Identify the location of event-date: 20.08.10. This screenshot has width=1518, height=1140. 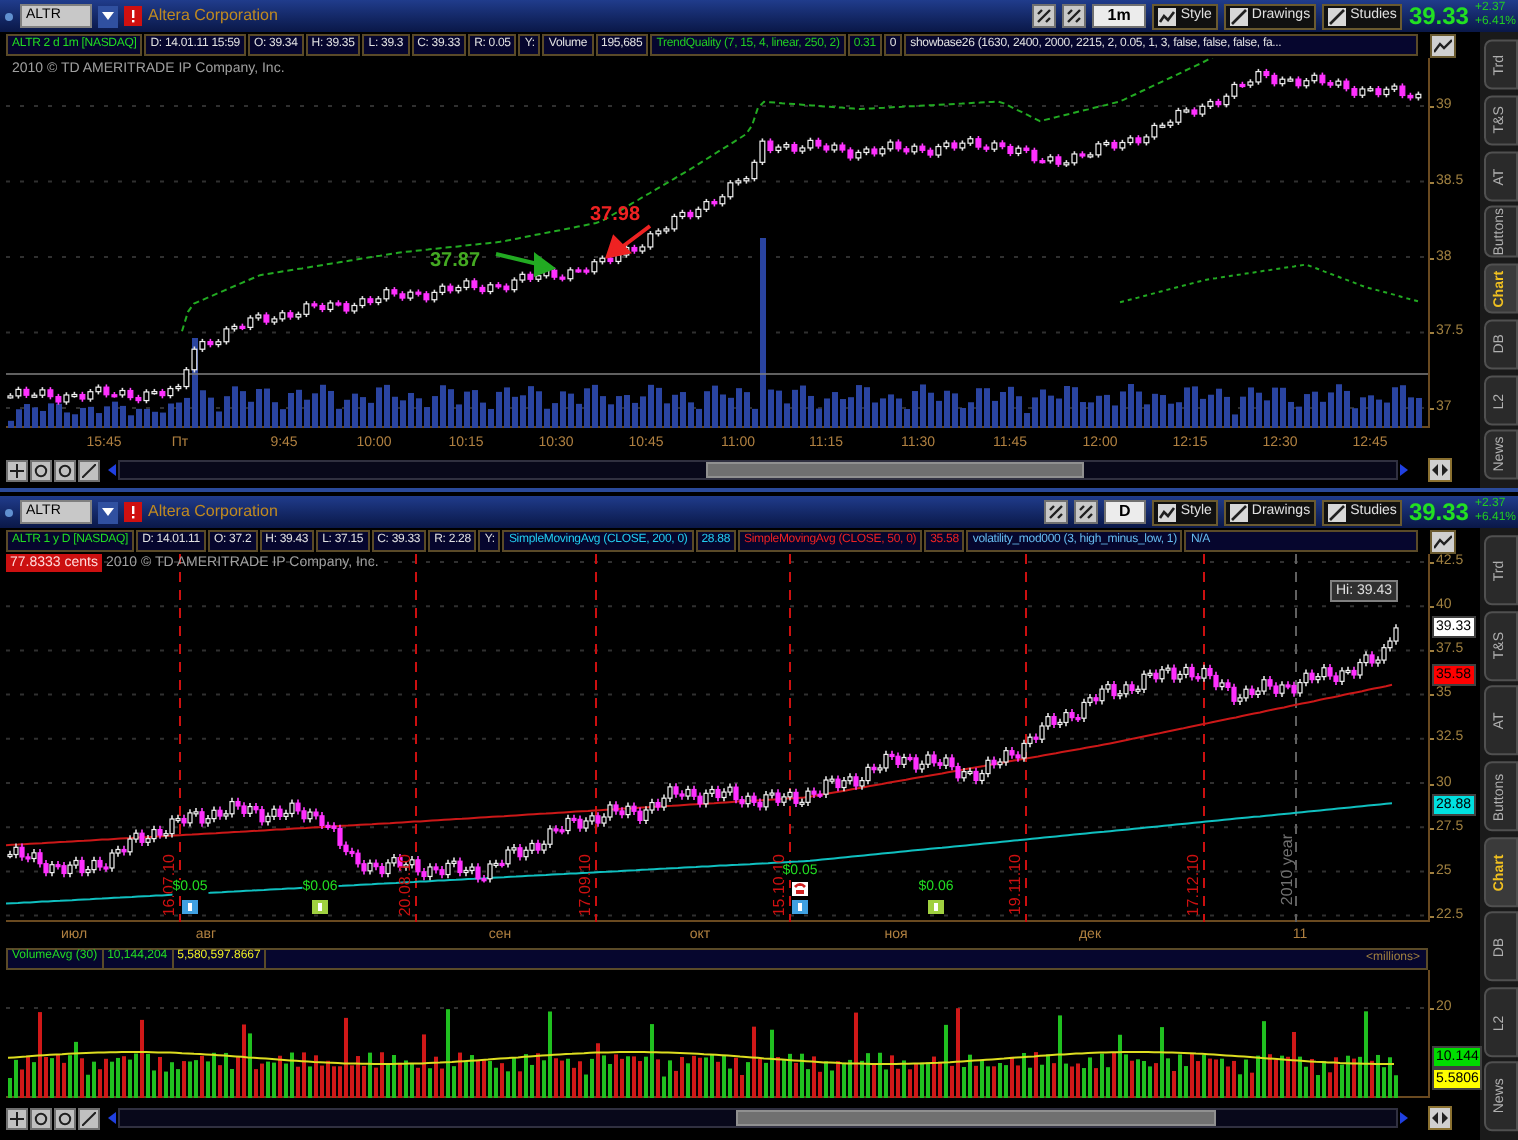
(405, 885).